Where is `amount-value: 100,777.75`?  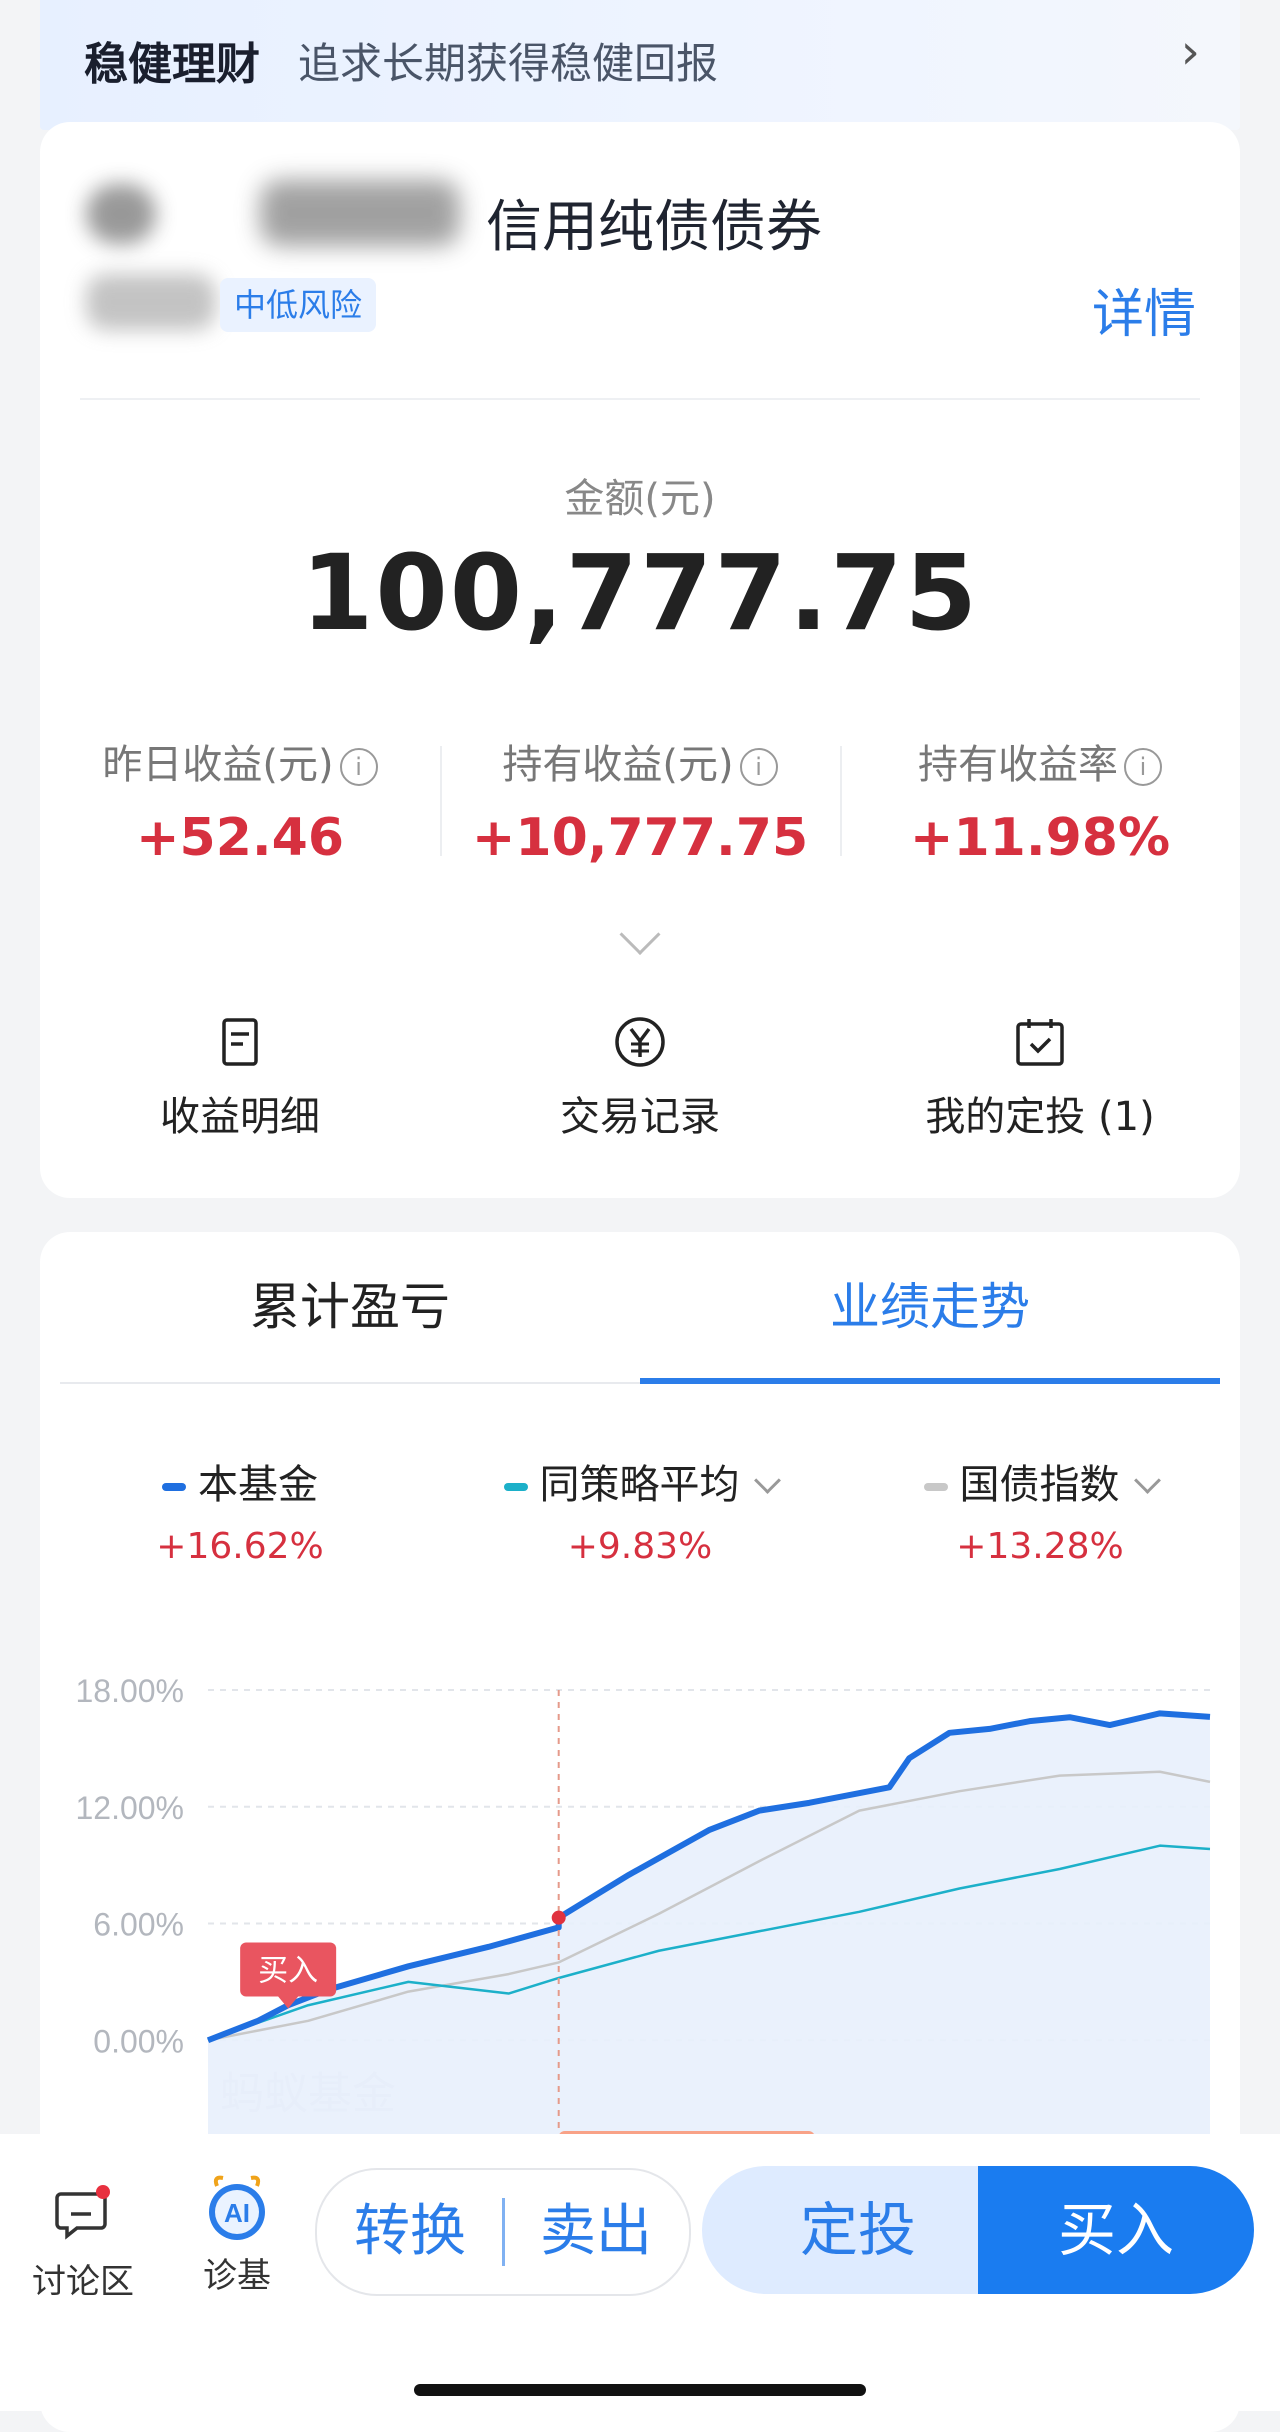 amount-value: 100,777.75 is located at coordinates (640, 593).